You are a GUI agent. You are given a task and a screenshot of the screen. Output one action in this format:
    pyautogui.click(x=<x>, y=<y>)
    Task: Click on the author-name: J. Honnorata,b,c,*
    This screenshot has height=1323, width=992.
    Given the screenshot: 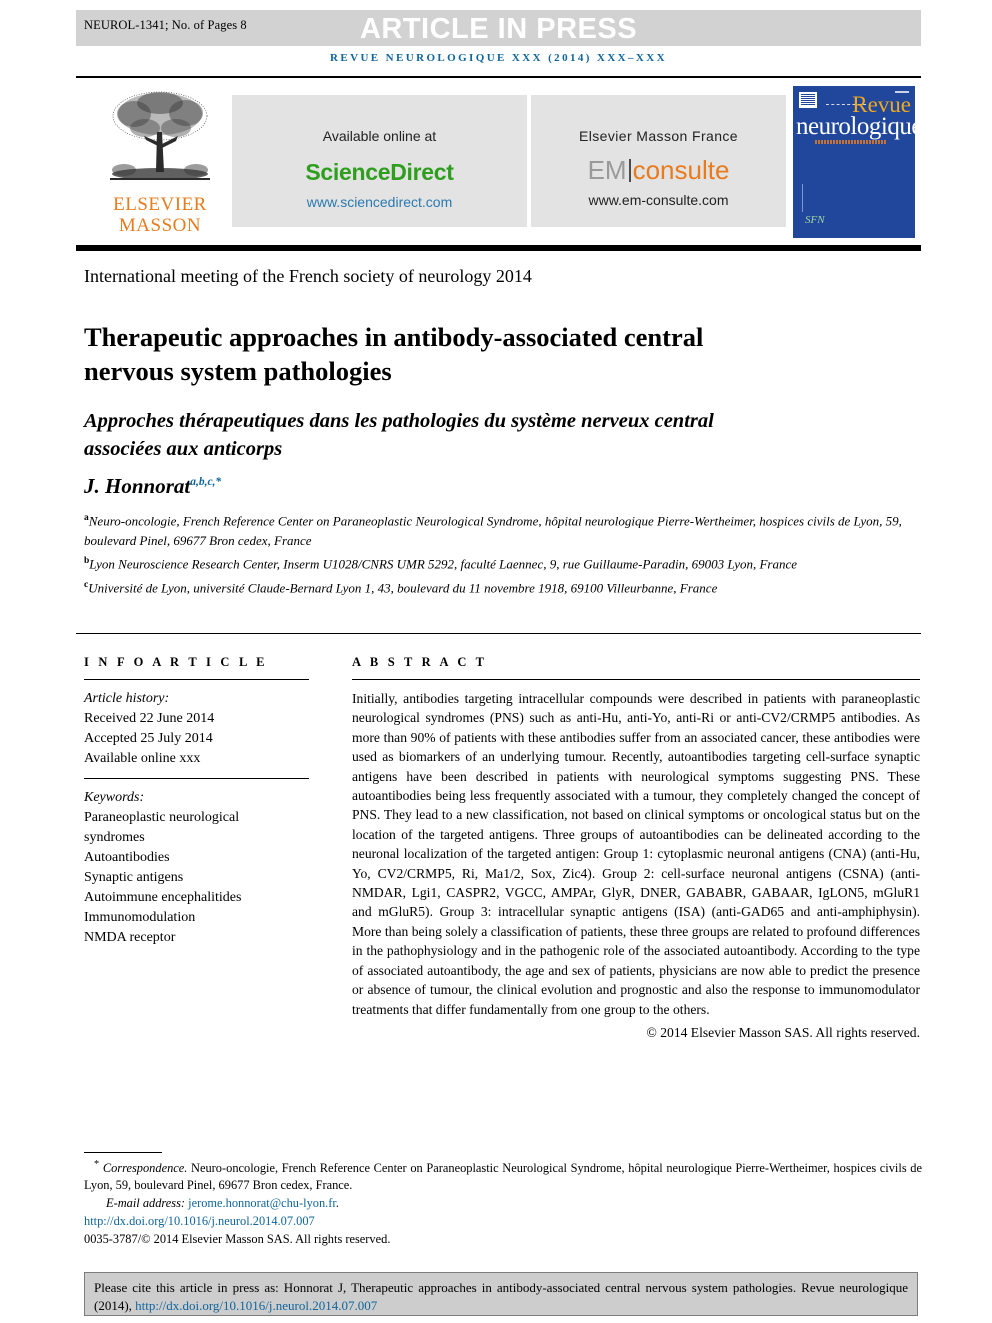 What is the action you would take?
    pyautogui.click(x=152, y=486)
    